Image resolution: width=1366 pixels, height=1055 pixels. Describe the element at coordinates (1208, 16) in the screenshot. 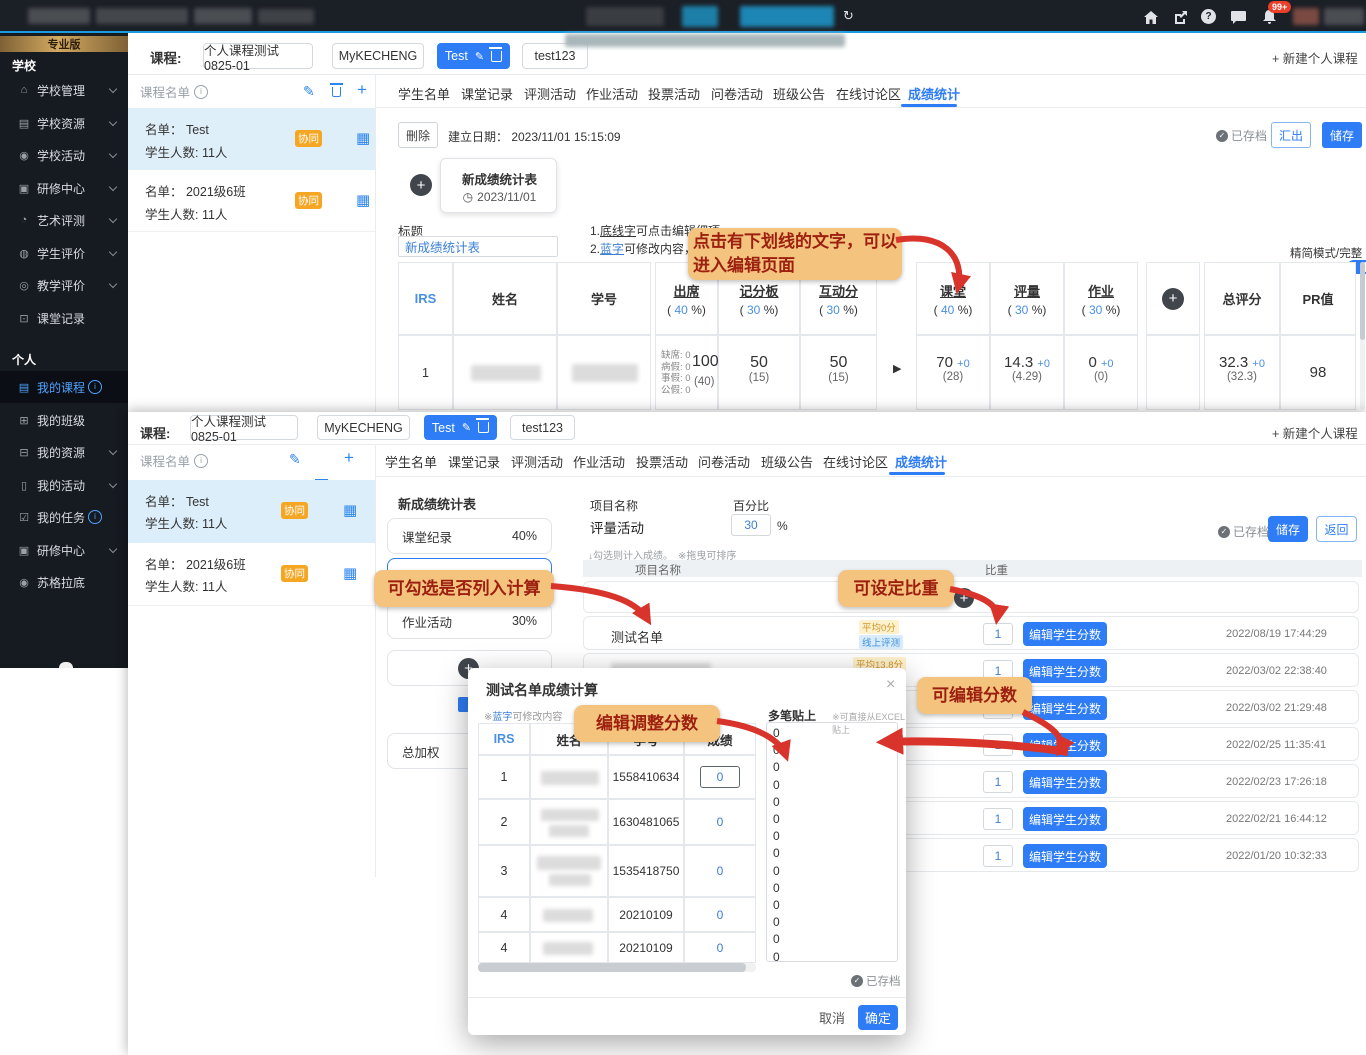

I see `help-icon: ?` at that location.